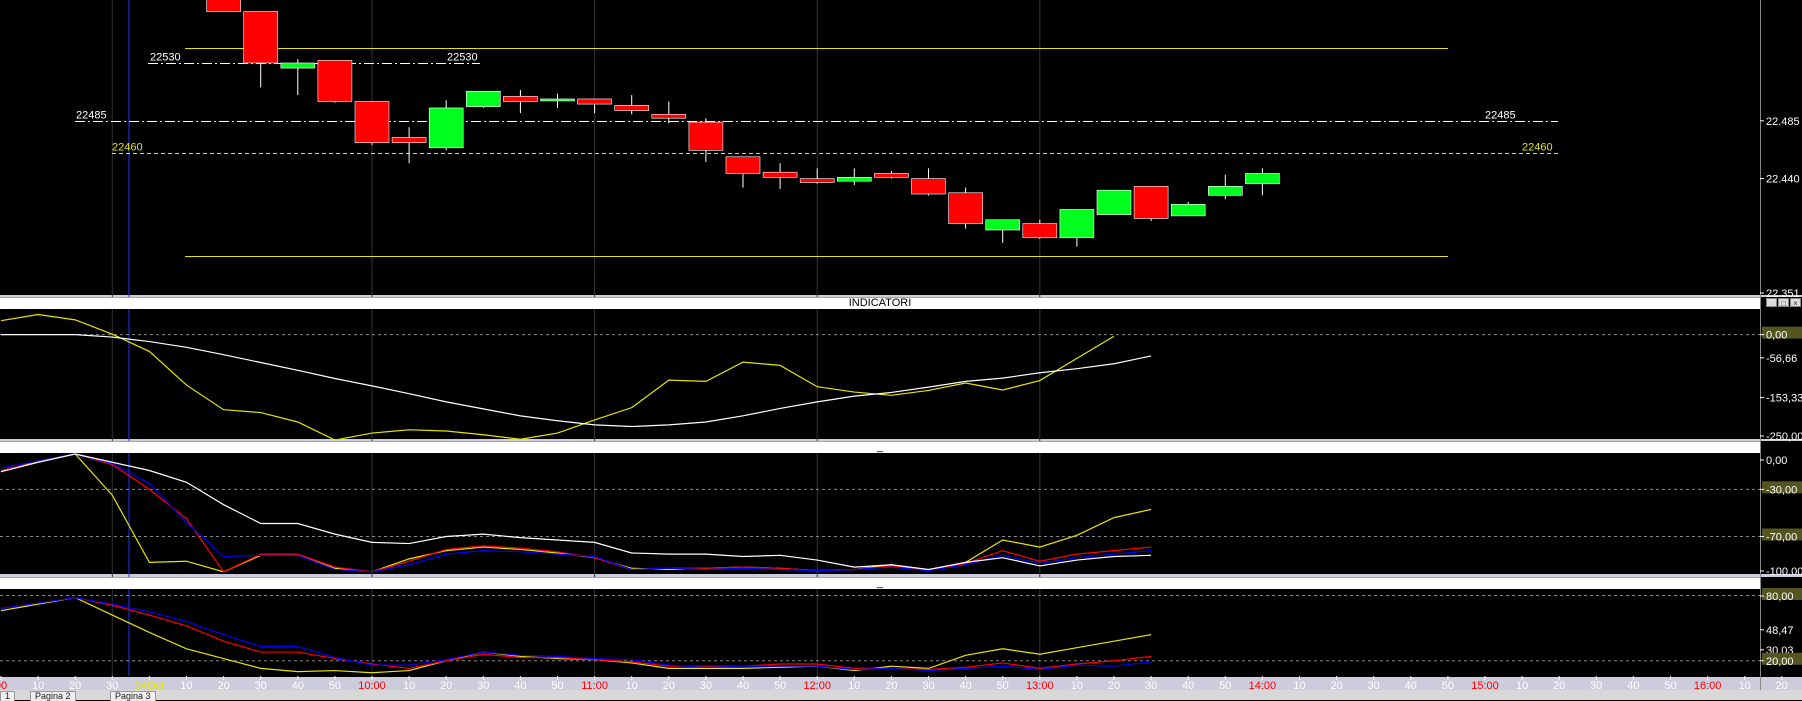 This screenshot has width=1802, height=701. I want to click on indicator-axis-label: 20,00, so click(1780, 662).